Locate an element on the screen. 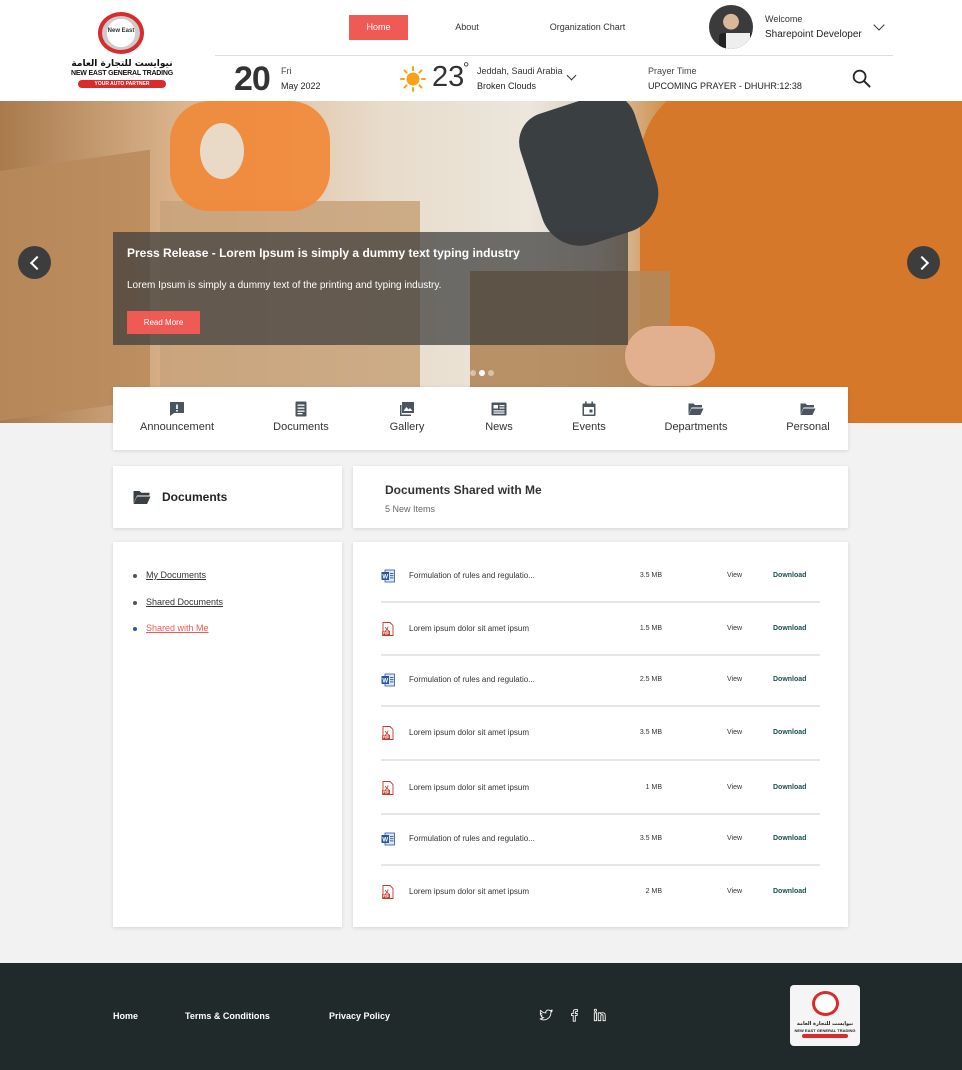  weather-chevron-down-icon is located at coordinates (571, 75).